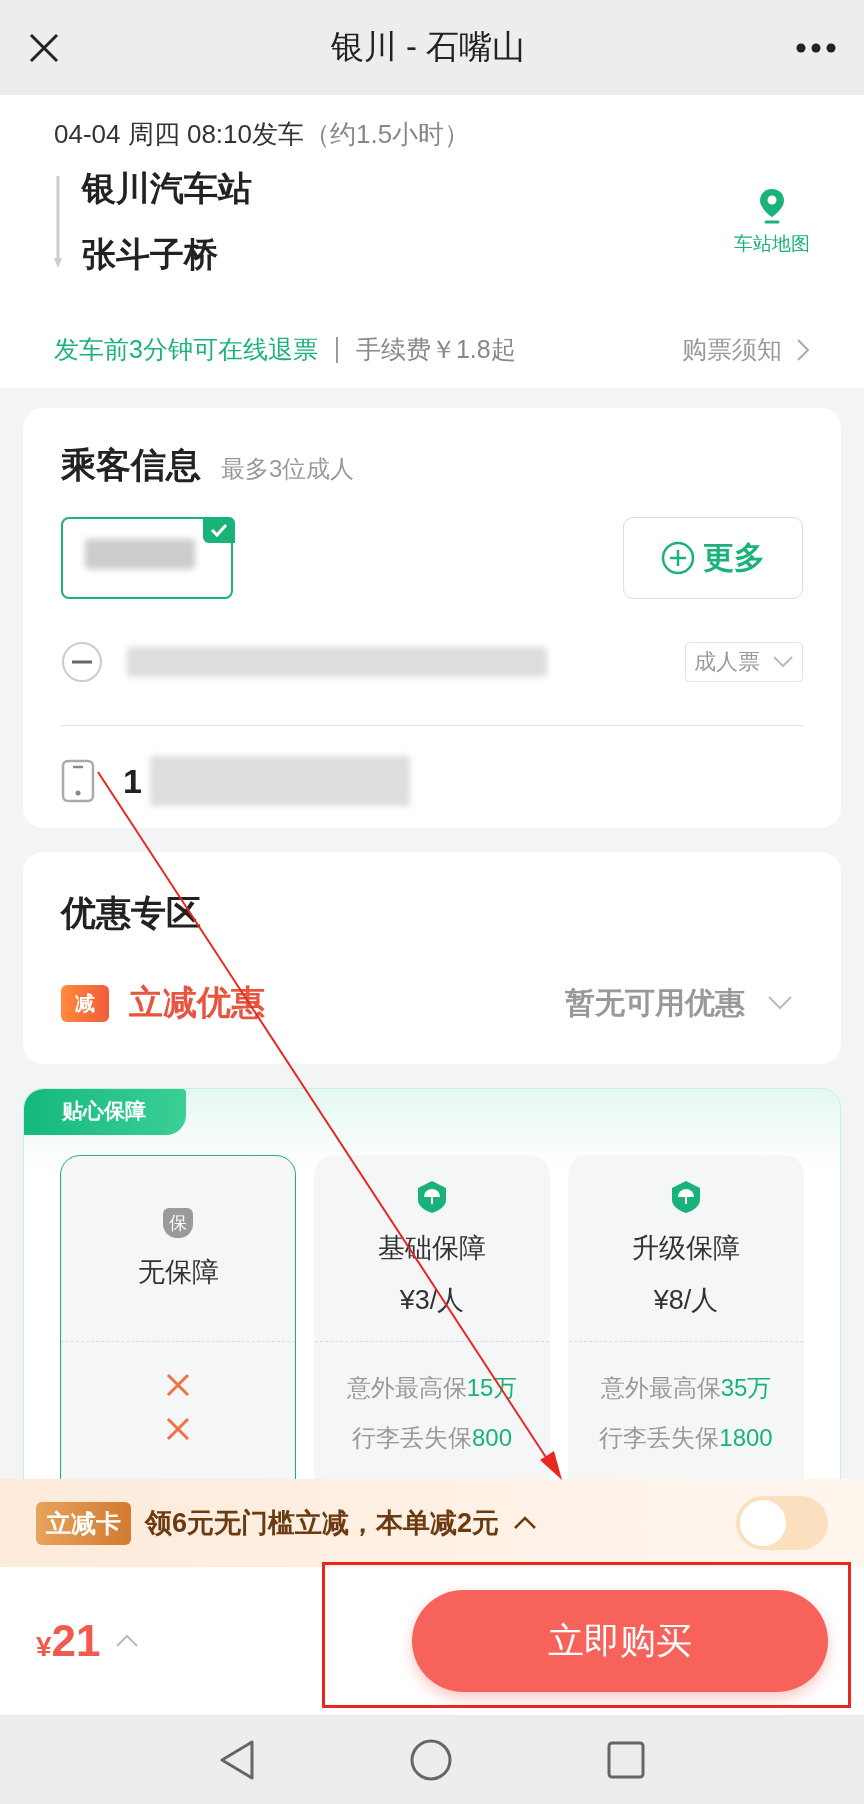 The image size is (864, 1804). What do you see at coordinates (387, 134) in the screenshot?
I see `trip-duration: （约1.5小时）` at bounding box center [387, 134].